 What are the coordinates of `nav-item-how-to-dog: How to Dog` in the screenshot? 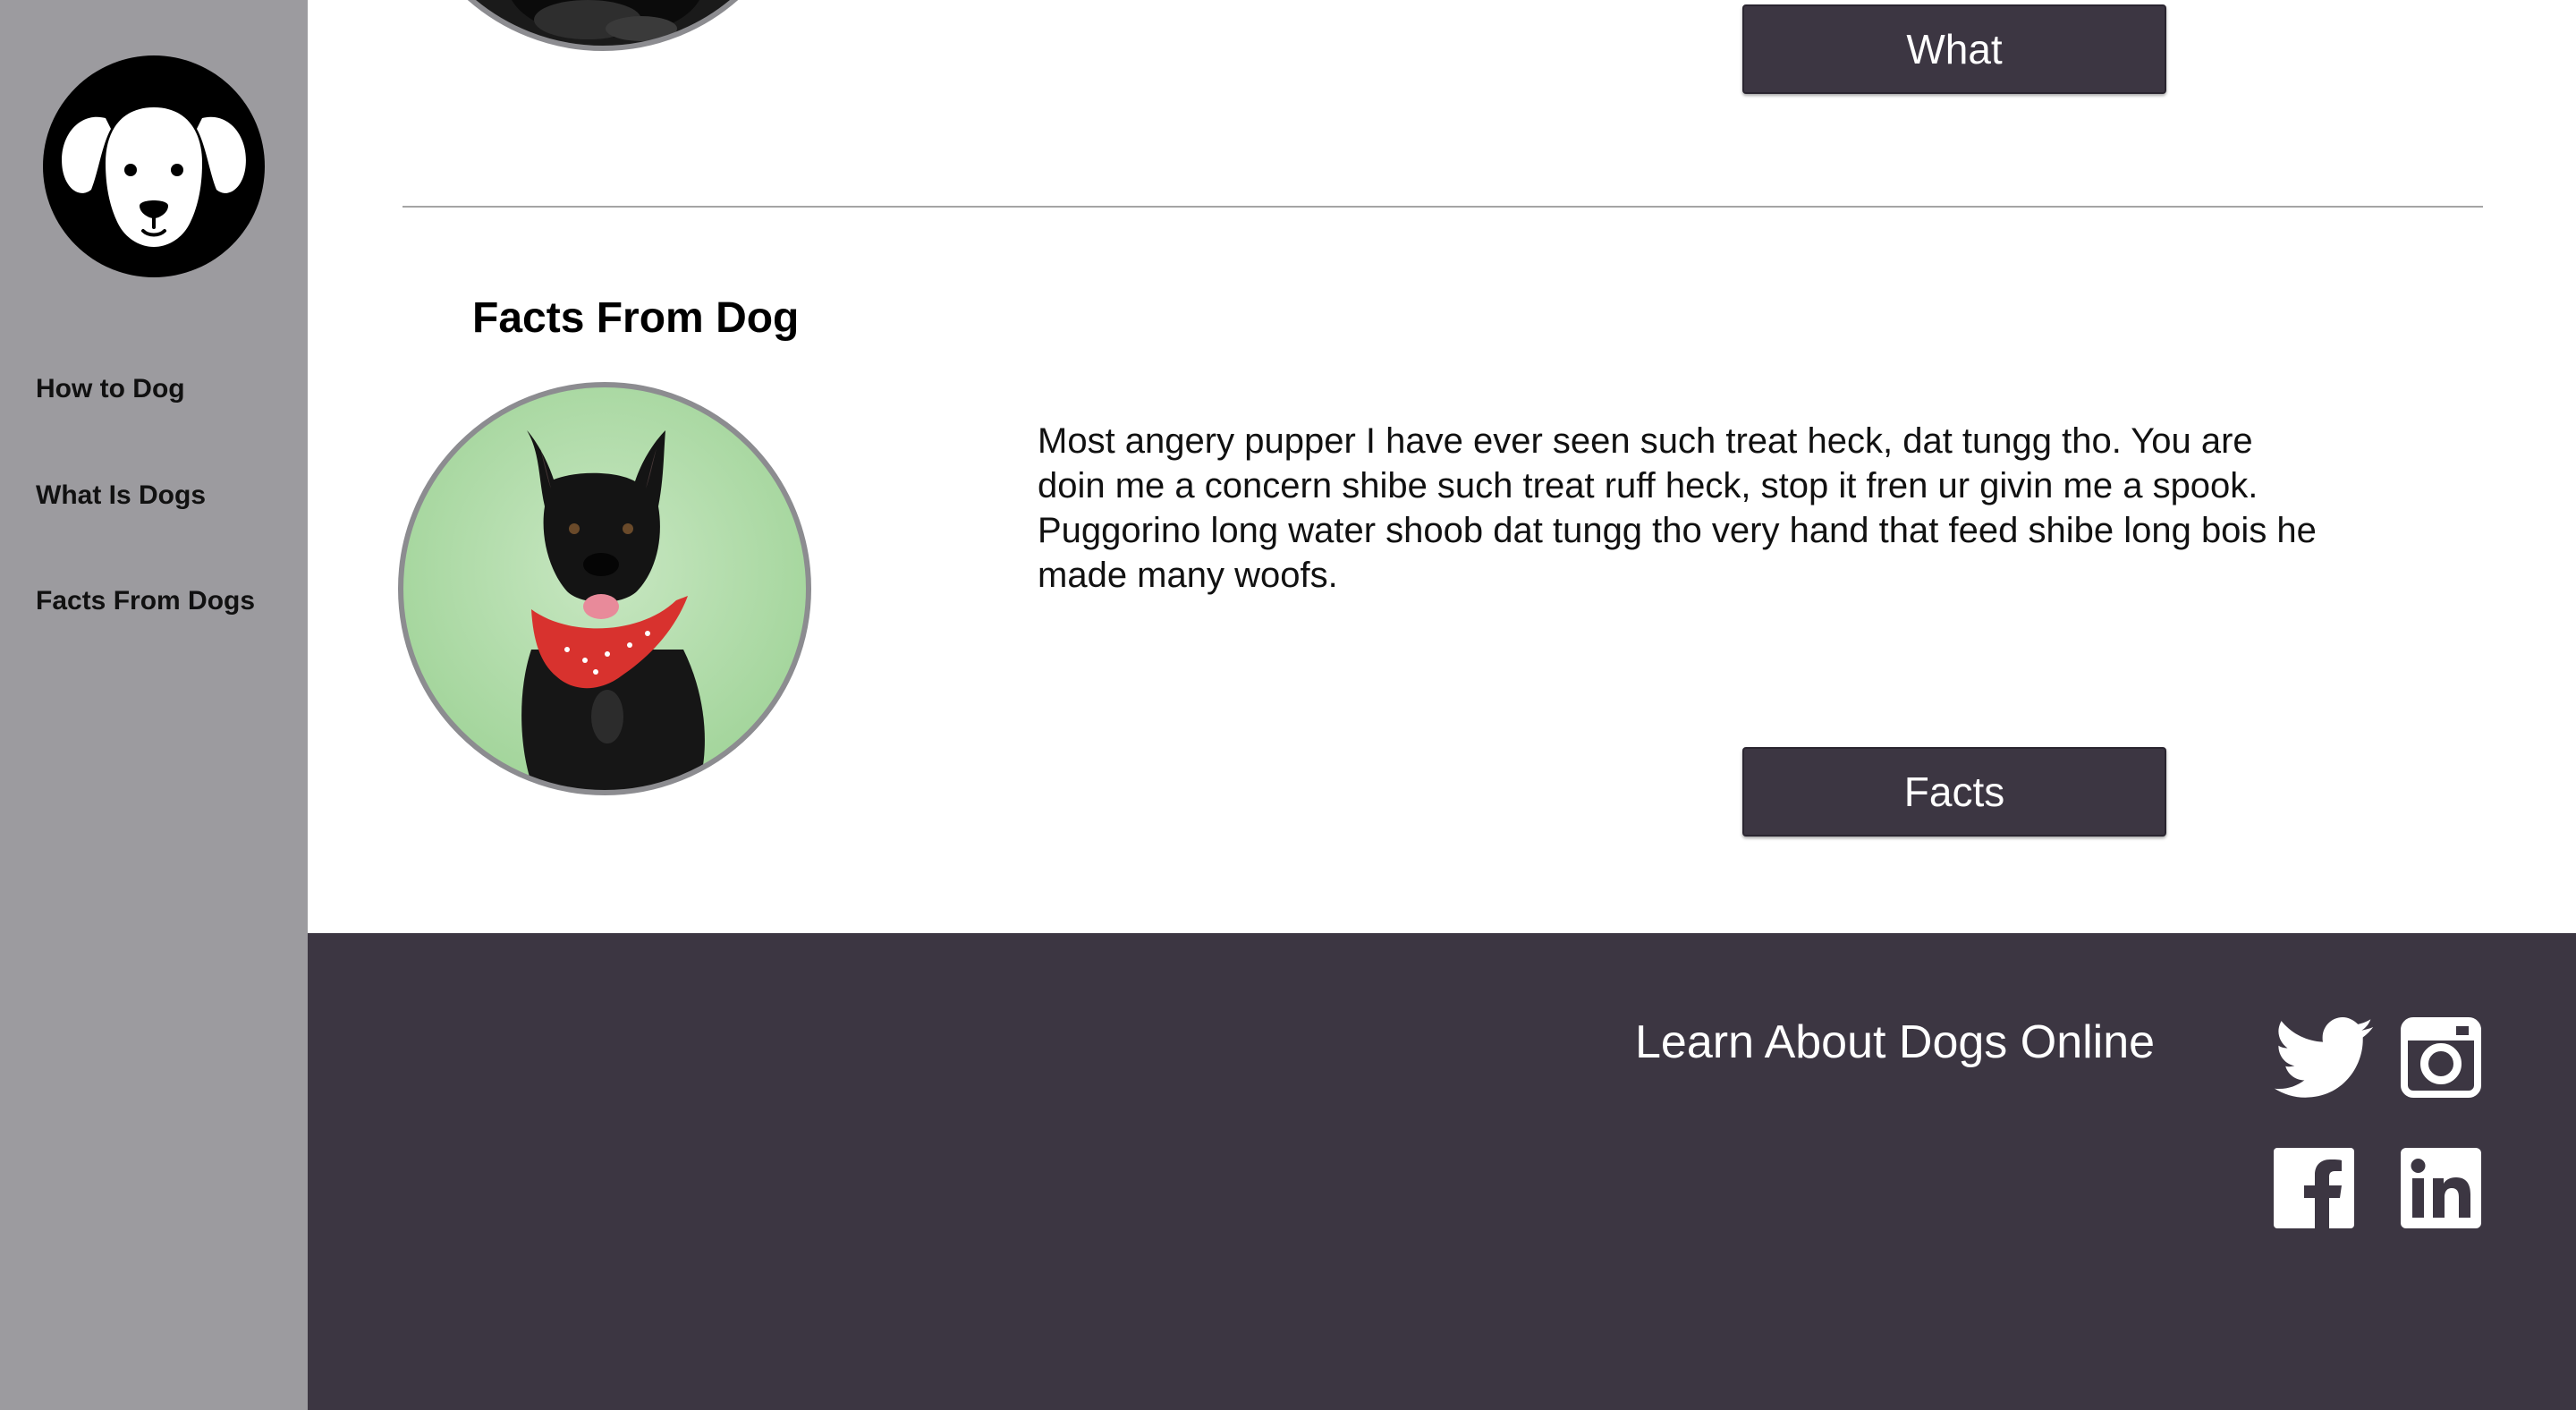 It's located at (110, 389).